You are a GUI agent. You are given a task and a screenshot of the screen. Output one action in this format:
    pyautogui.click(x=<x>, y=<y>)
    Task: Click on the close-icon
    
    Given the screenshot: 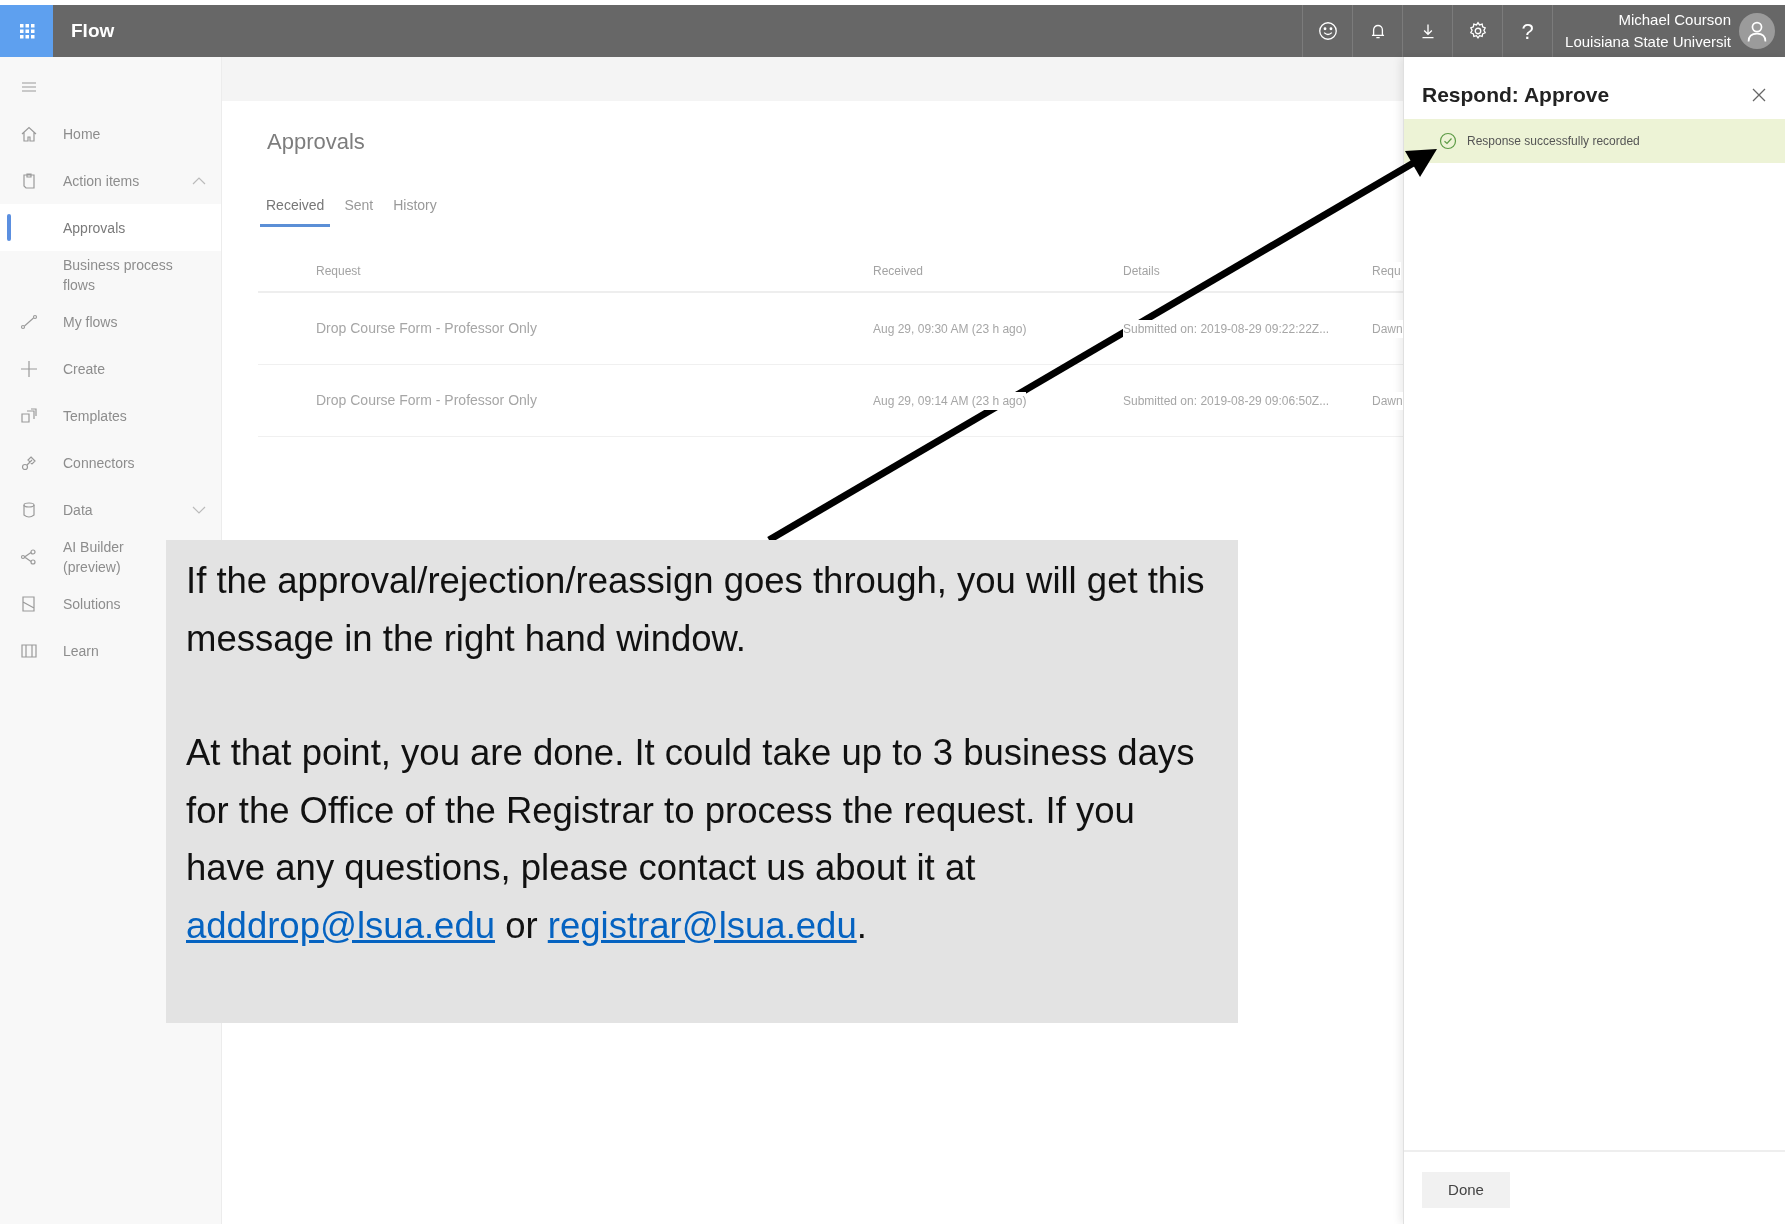 What is the action you would take?
    pyautogui.click(x=1759, y=94)
    